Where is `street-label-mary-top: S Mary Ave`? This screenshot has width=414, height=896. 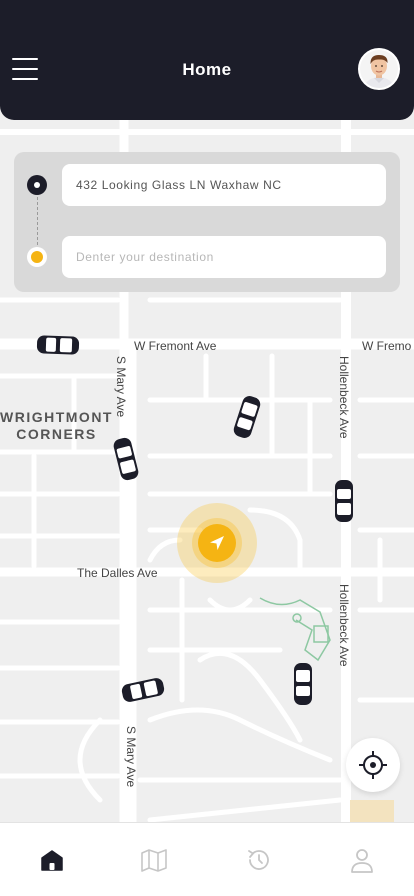
street-label-mary-top: S Mary Ave is located at coordinates (121, 387).